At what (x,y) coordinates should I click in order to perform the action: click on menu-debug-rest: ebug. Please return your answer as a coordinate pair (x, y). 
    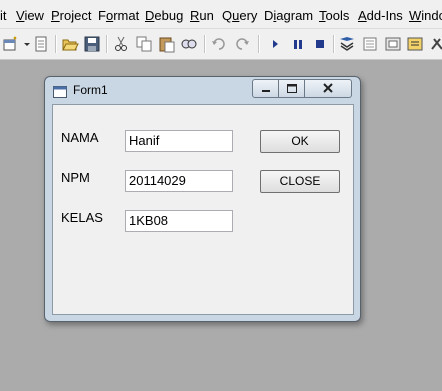
    Looking at the image, I should click on (169, 15).